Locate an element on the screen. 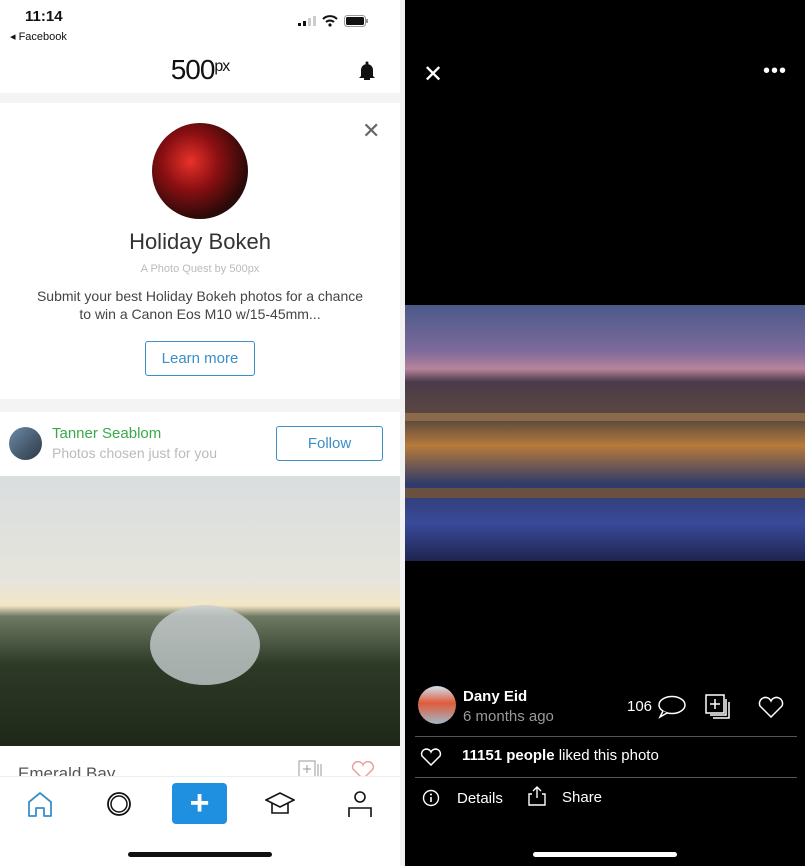 The width and height of the screenshot is (805, 866). likes-count: 11151 people is located at coordinates (508, 755).